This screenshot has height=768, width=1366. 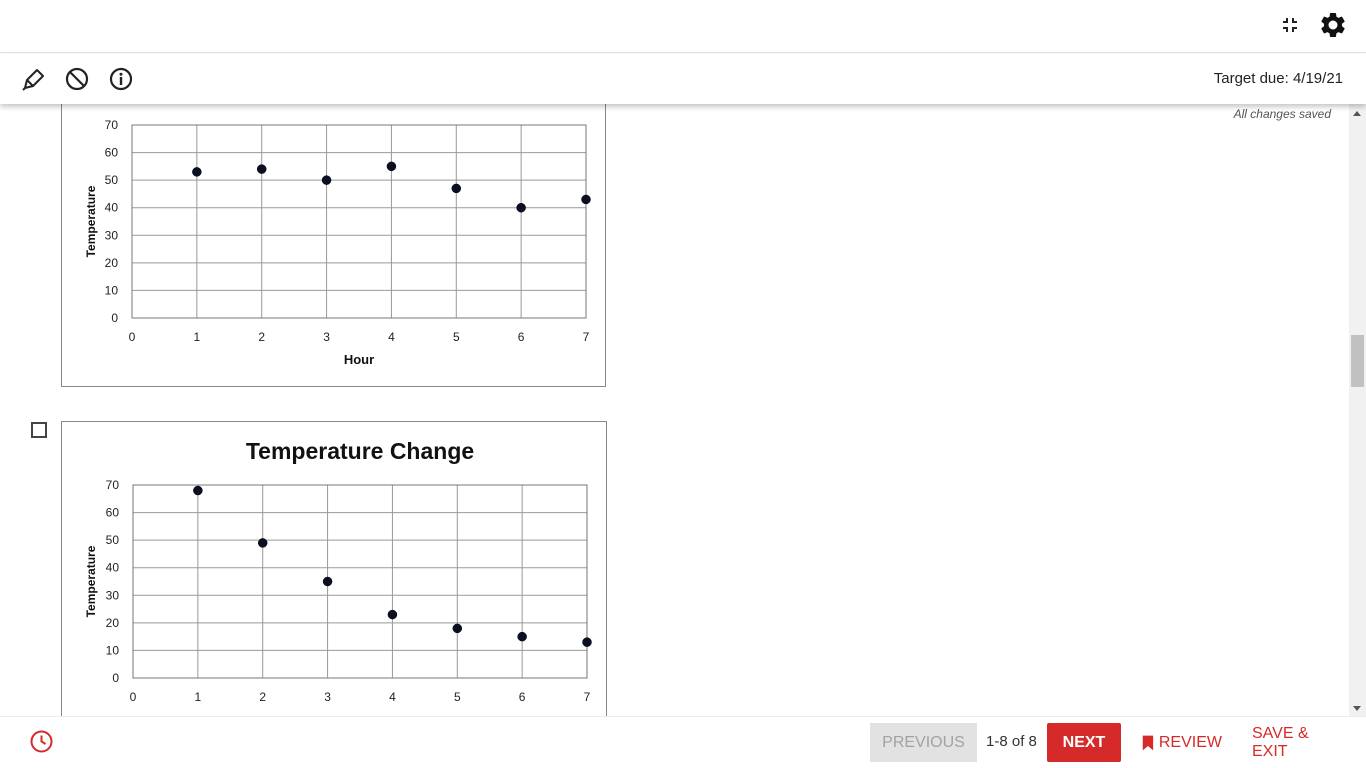 What do you see at coordinates (1298, 742) in the screenshot?
I see `save-exit-button: SAVE & EXIT` at bounding box center [1298, 742].